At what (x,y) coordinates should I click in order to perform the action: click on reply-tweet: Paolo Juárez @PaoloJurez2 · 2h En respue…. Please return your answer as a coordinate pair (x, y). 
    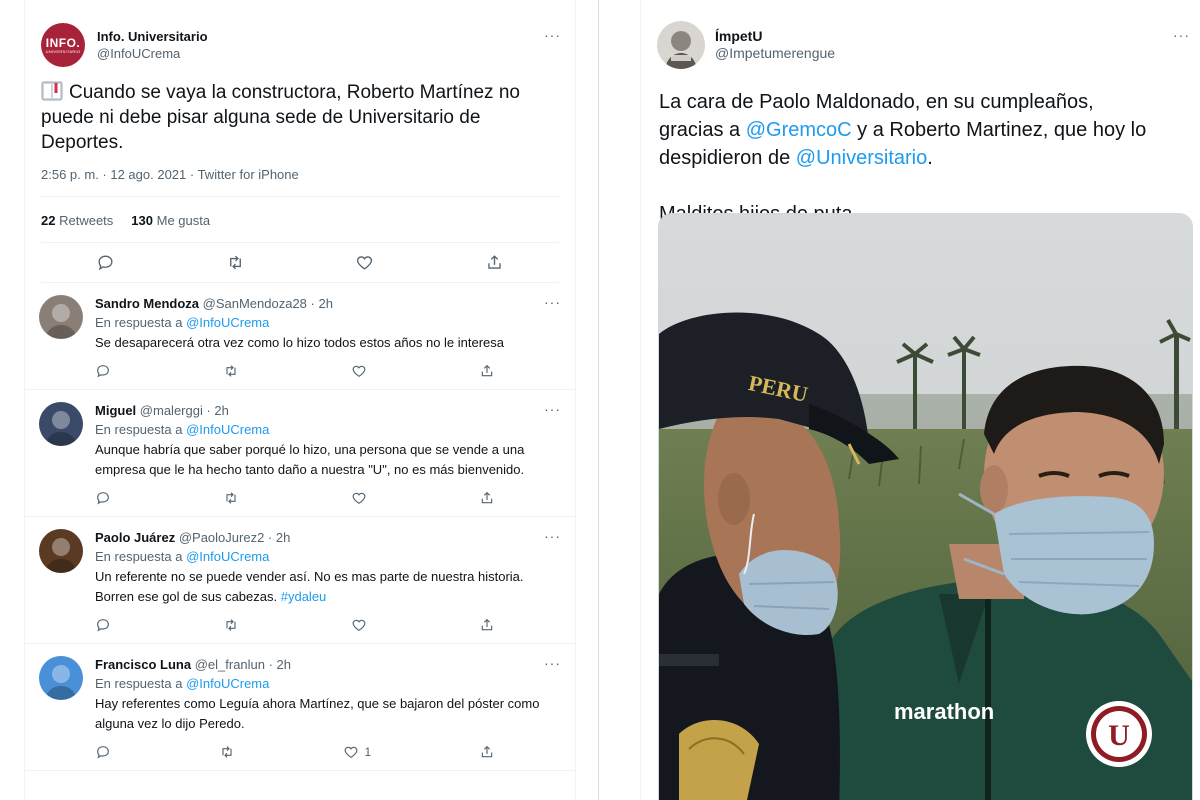
    Looking at the image, I should click on (300, 580).